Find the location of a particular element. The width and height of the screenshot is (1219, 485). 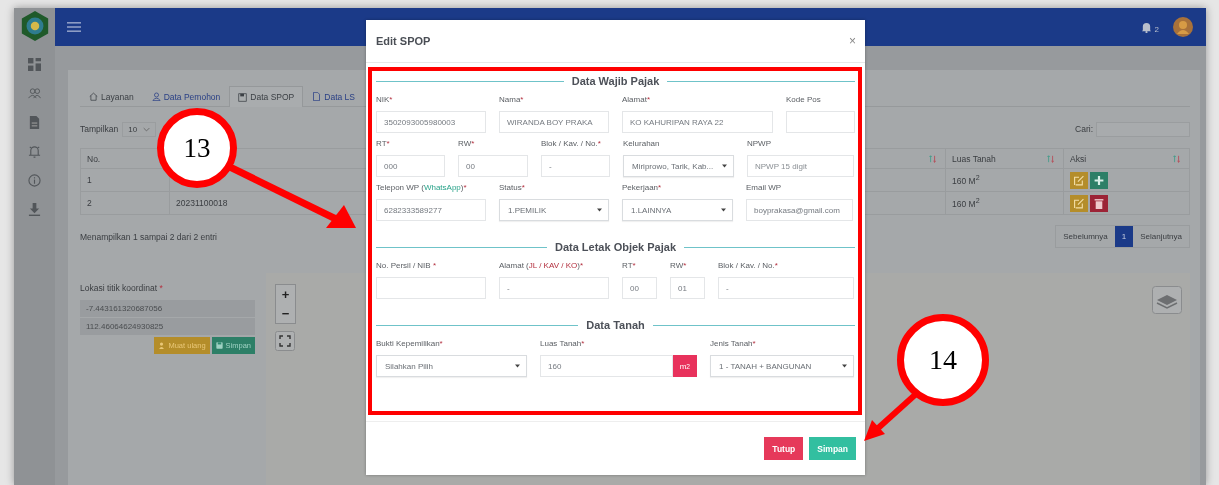

menu-icon is located at coordinates (74, 27).